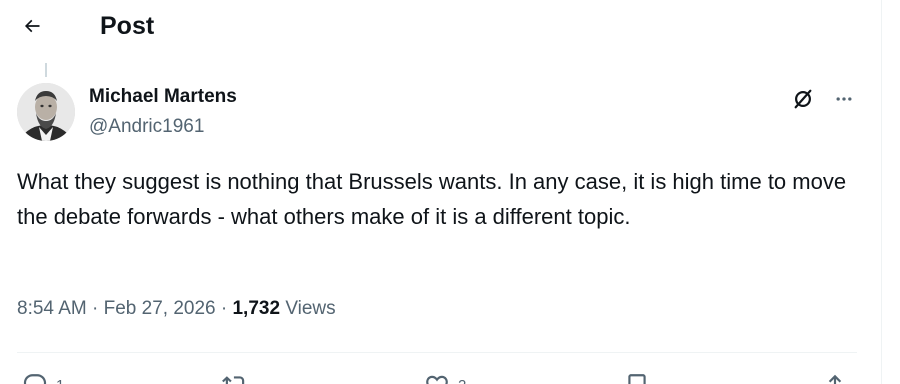 The height and width of the screenshot is (384, 900). I want to click on grok-icon, so click(803, 99).